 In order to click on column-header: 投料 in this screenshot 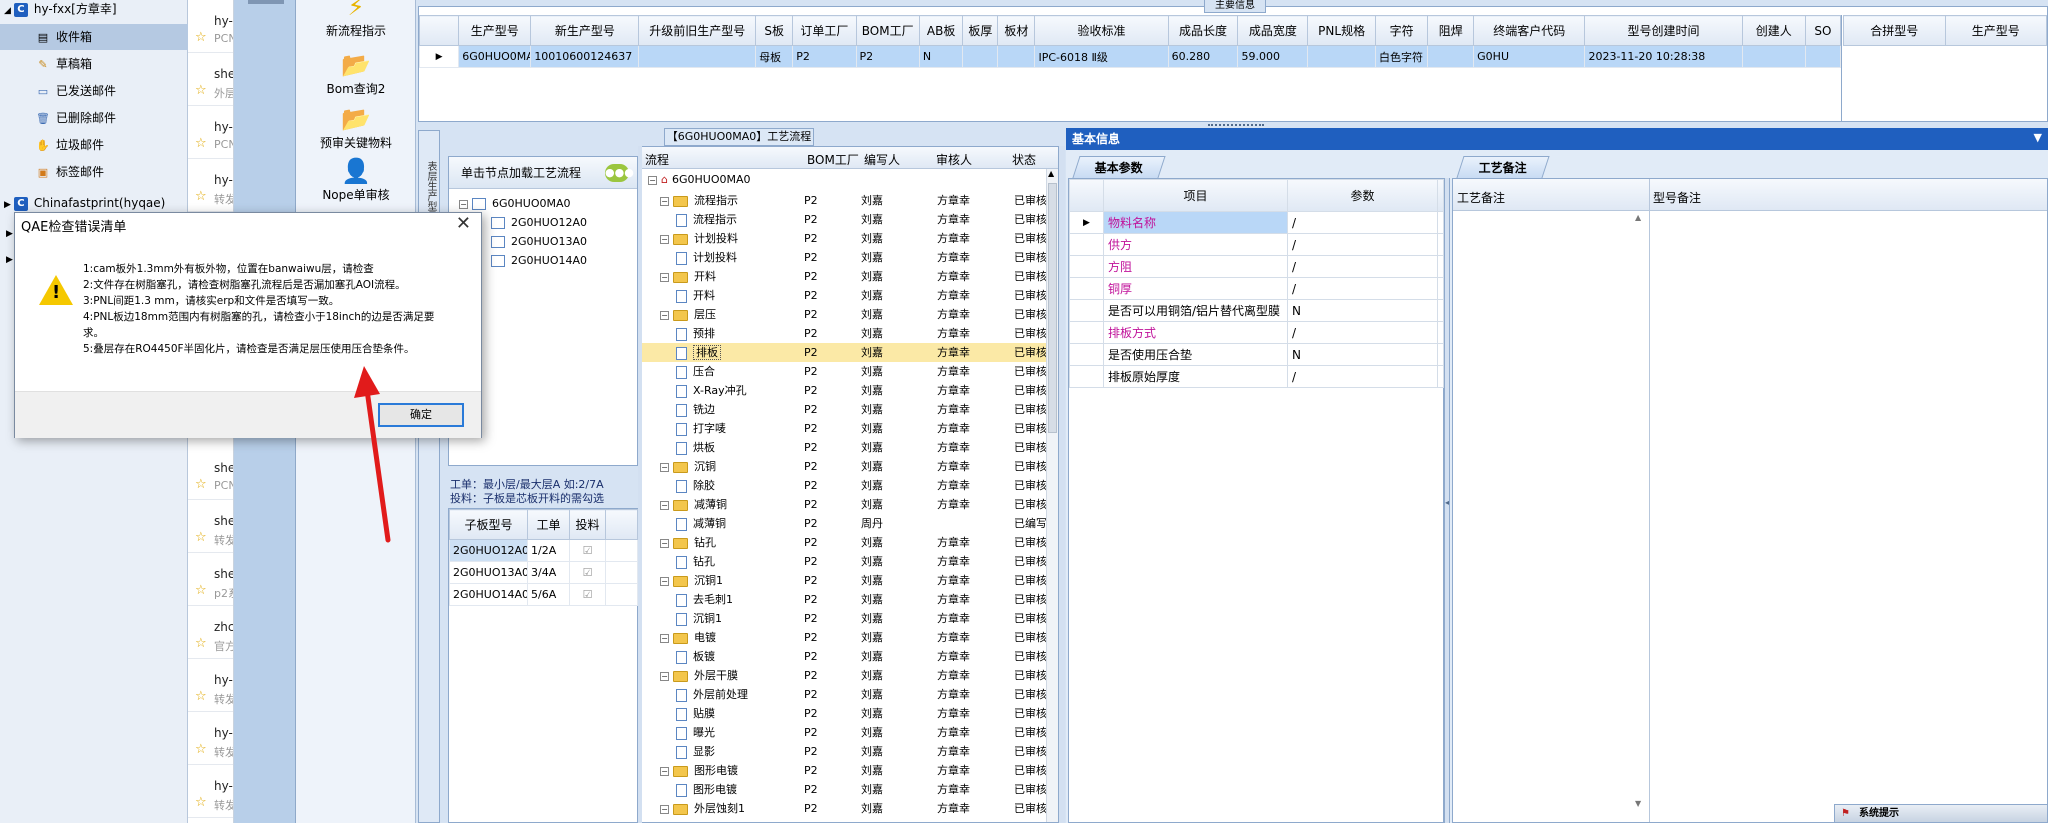, I will do `click(587, 524)`.